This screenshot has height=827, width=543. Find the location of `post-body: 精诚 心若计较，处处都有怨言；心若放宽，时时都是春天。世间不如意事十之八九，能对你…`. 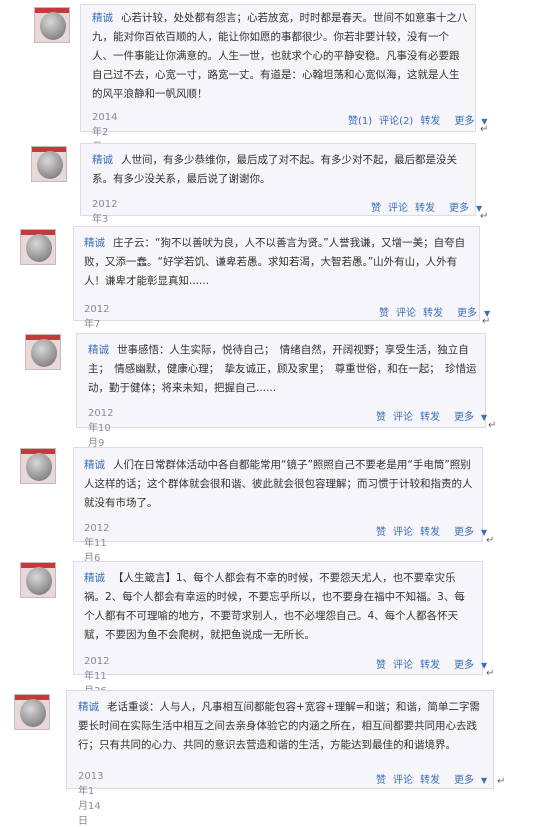

post-body: 精诚 心若计较，处处都有怨言；心若放宽，时时都是春天。世间不如意事十之八九，能对你… is located at coordinates (280, 56).